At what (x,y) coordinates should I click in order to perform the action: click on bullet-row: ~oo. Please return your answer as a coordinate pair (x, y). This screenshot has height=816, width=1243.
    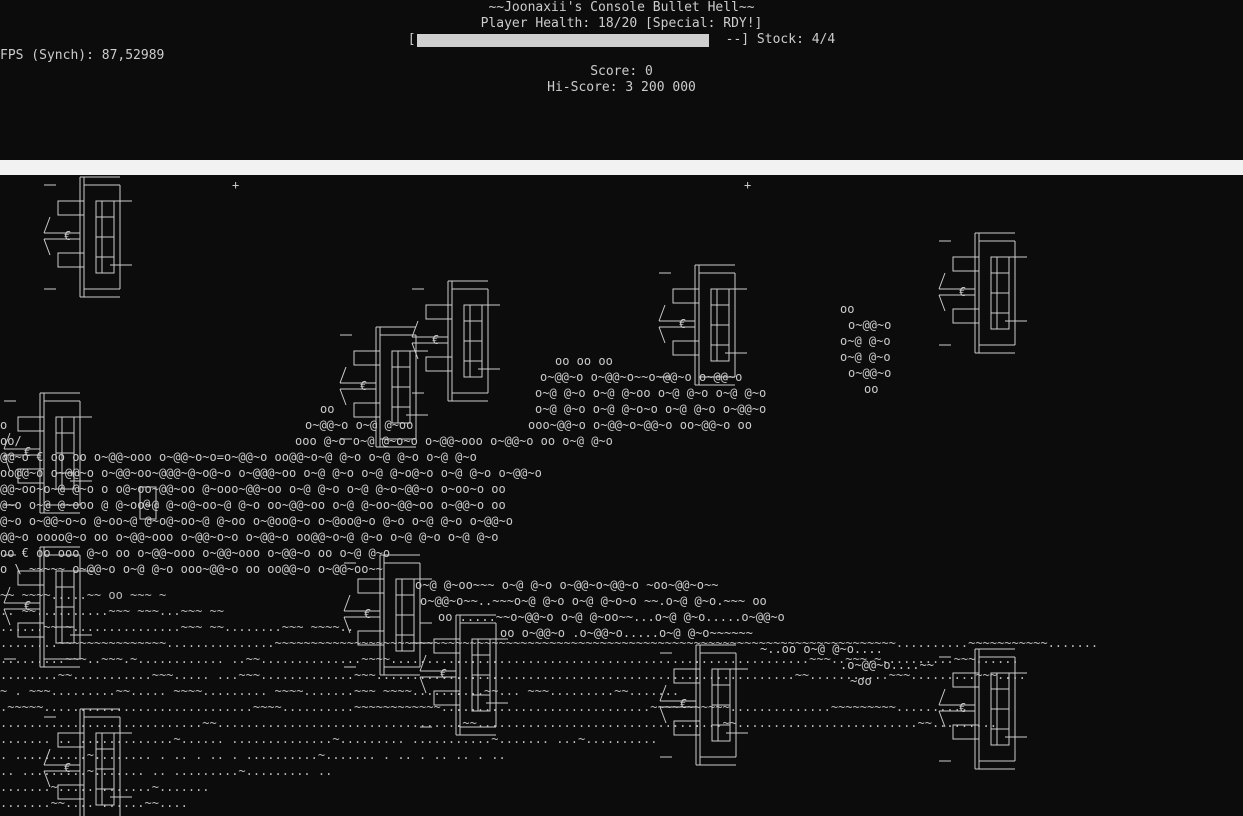
    Looking at the image, I should click on (861, 681).